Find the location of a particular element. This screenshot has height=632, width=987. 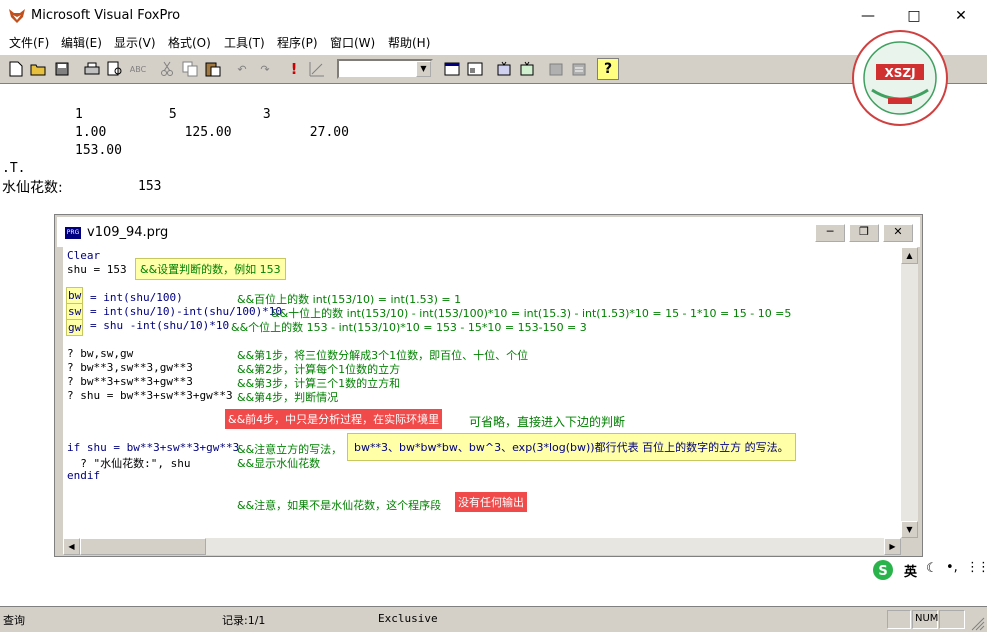

program-file-icon: PRG is located at coordinates (73, 233).